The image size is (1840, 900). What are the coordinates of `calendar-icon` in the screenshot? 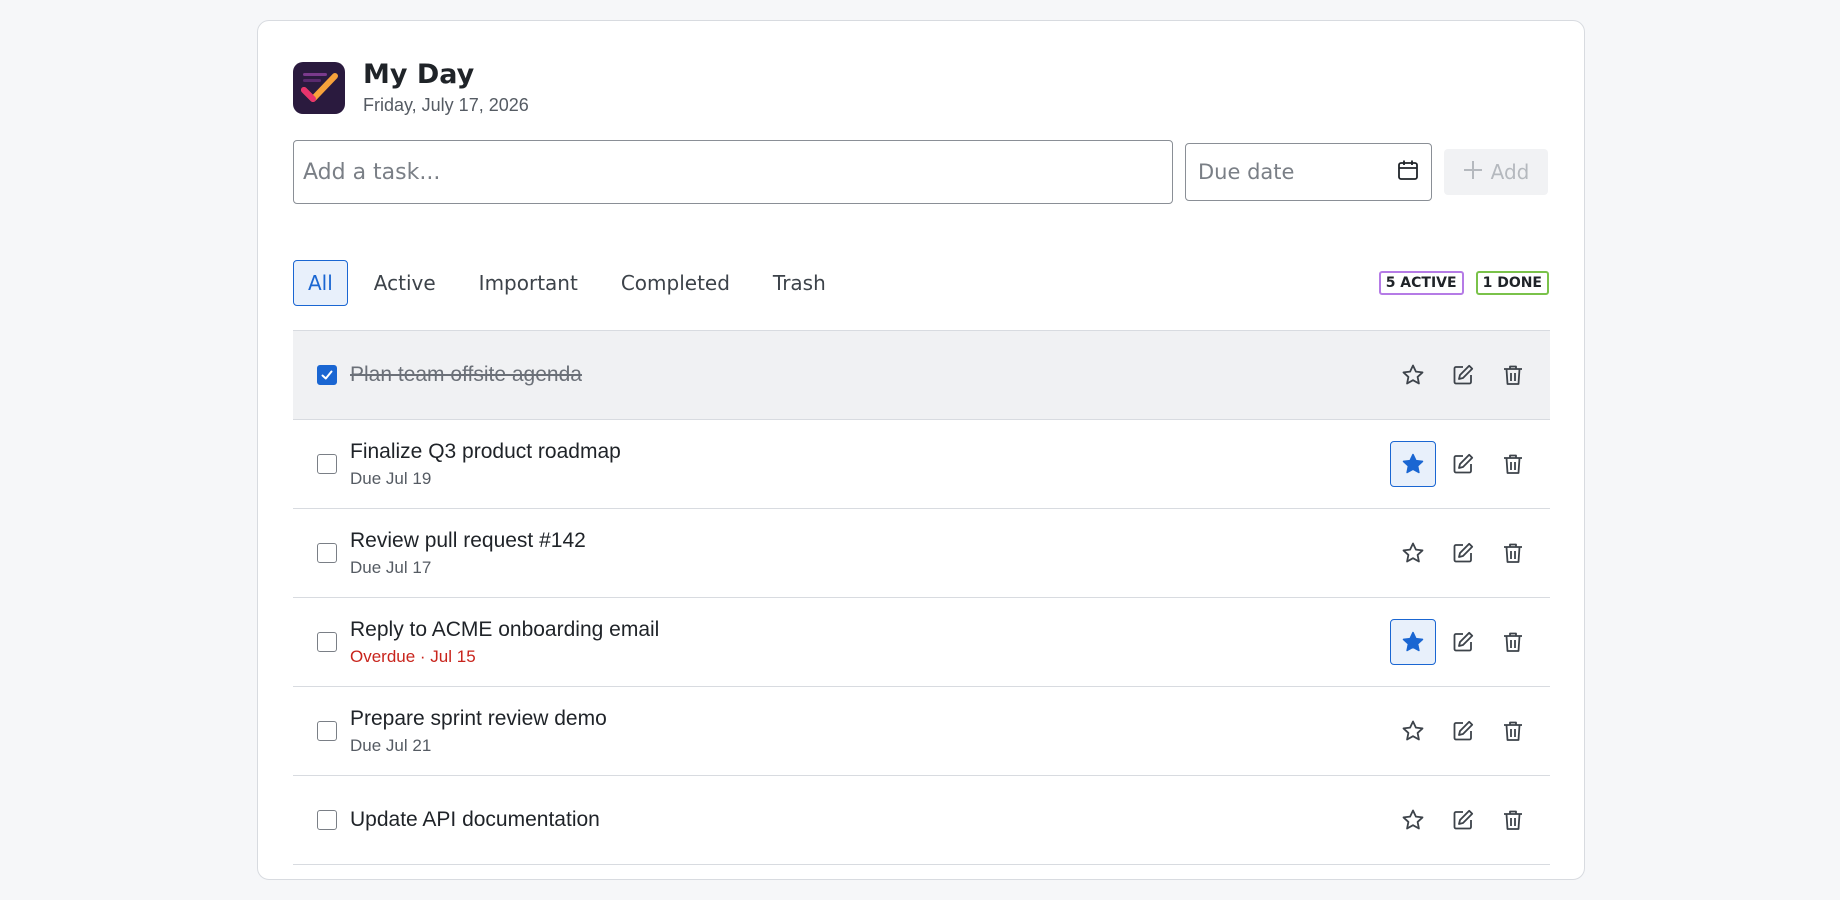 It's located at (1408, 172).